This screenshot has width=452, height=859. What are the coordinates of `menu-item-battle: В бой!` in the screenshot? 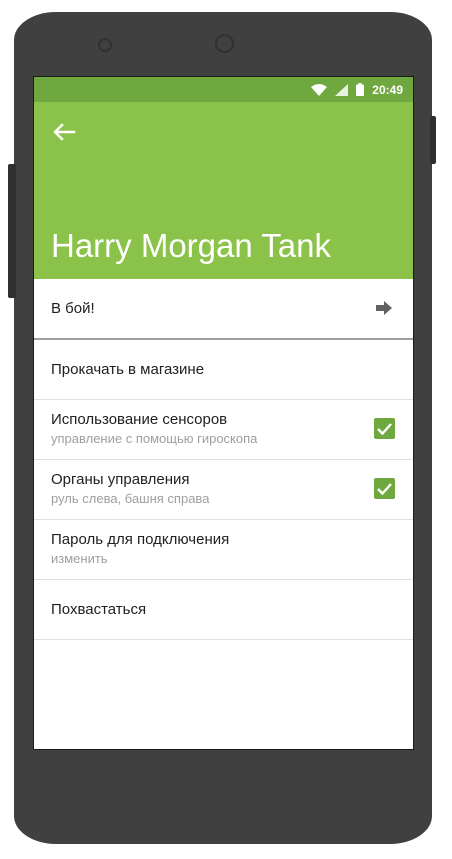 It's located at (223, 309).